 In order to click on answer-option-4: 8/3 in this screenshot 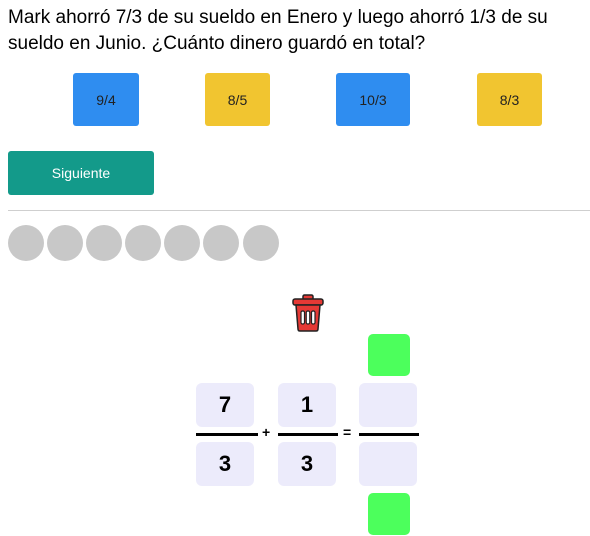, I will do `click(509, 99)`.